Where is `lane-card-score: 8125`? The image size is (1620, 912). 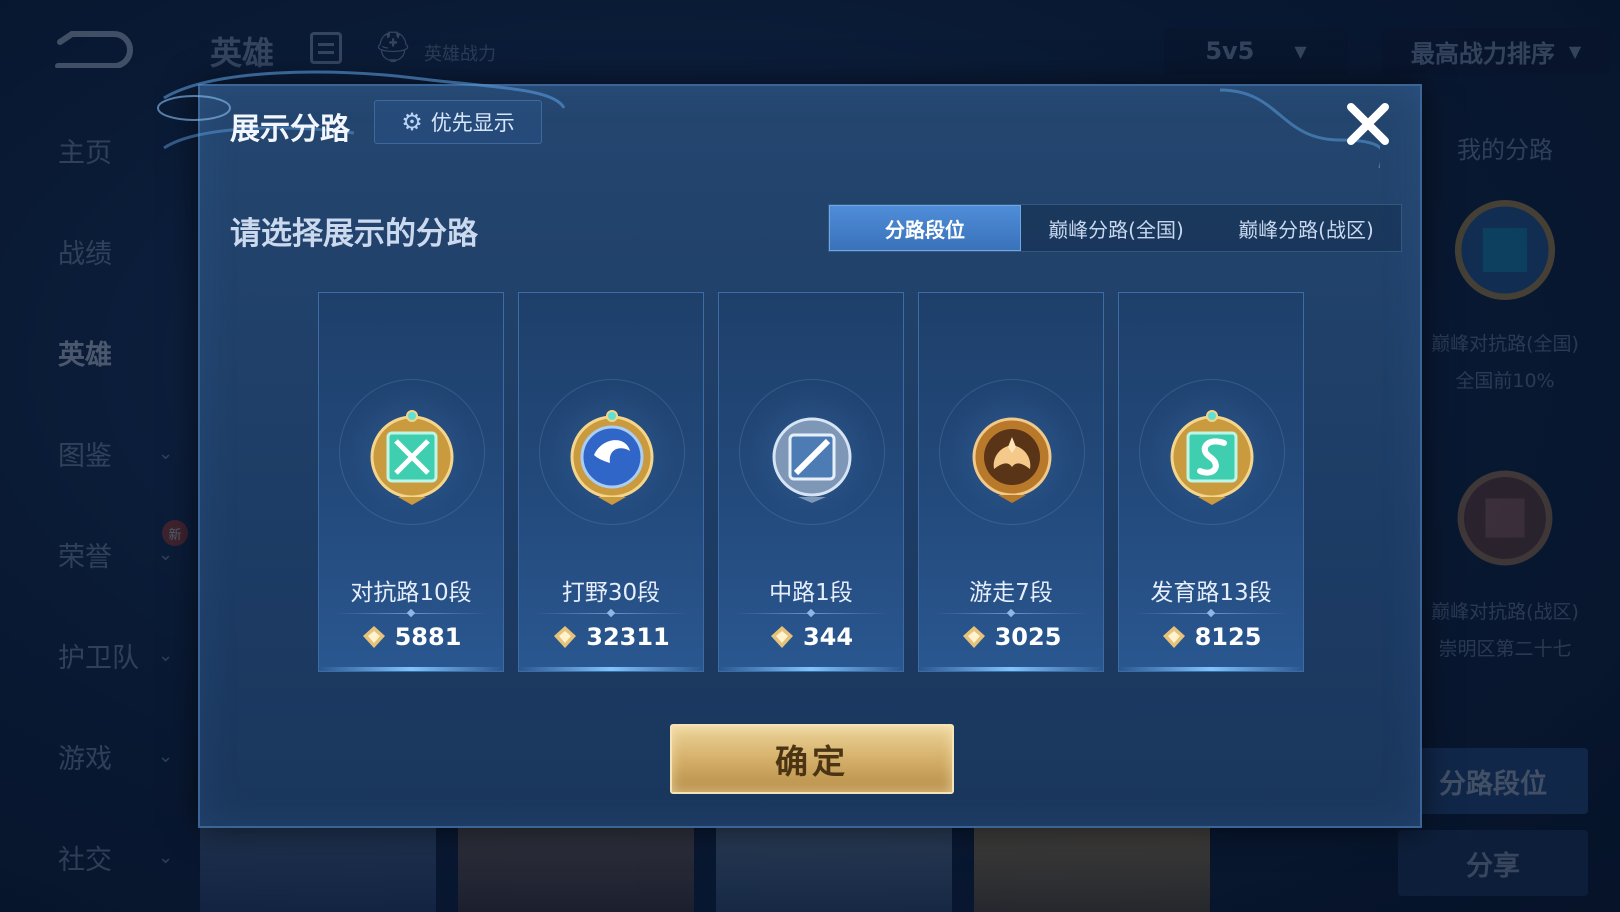 lane-card-score: 8125 is located at coordinates (1211, 637).